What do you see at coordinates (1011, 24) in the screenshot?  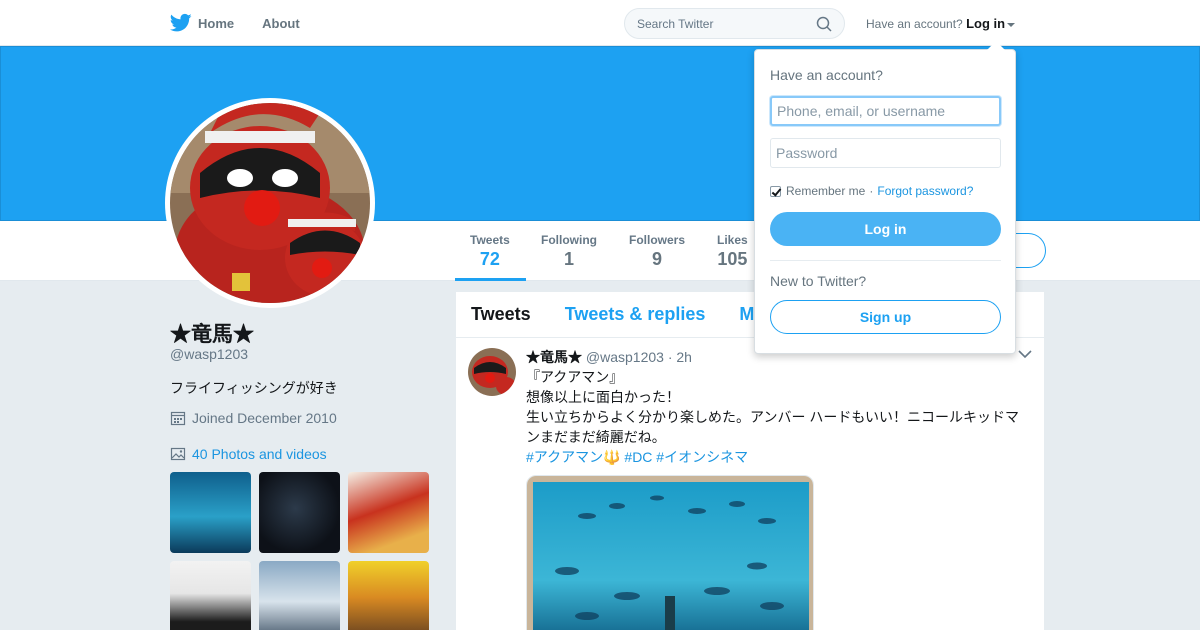 I see `caret-down-icon` at bounding box center [1011, 24].